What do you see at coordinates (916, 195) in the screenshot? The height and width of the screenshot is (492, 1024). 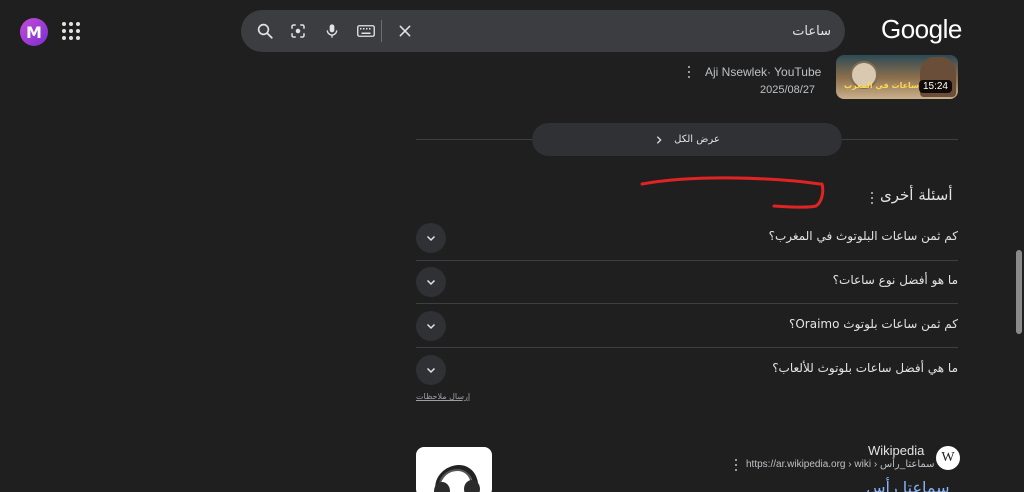 I see `paa-heading: أسئلة أخرى` at bounding box center [916, 195].